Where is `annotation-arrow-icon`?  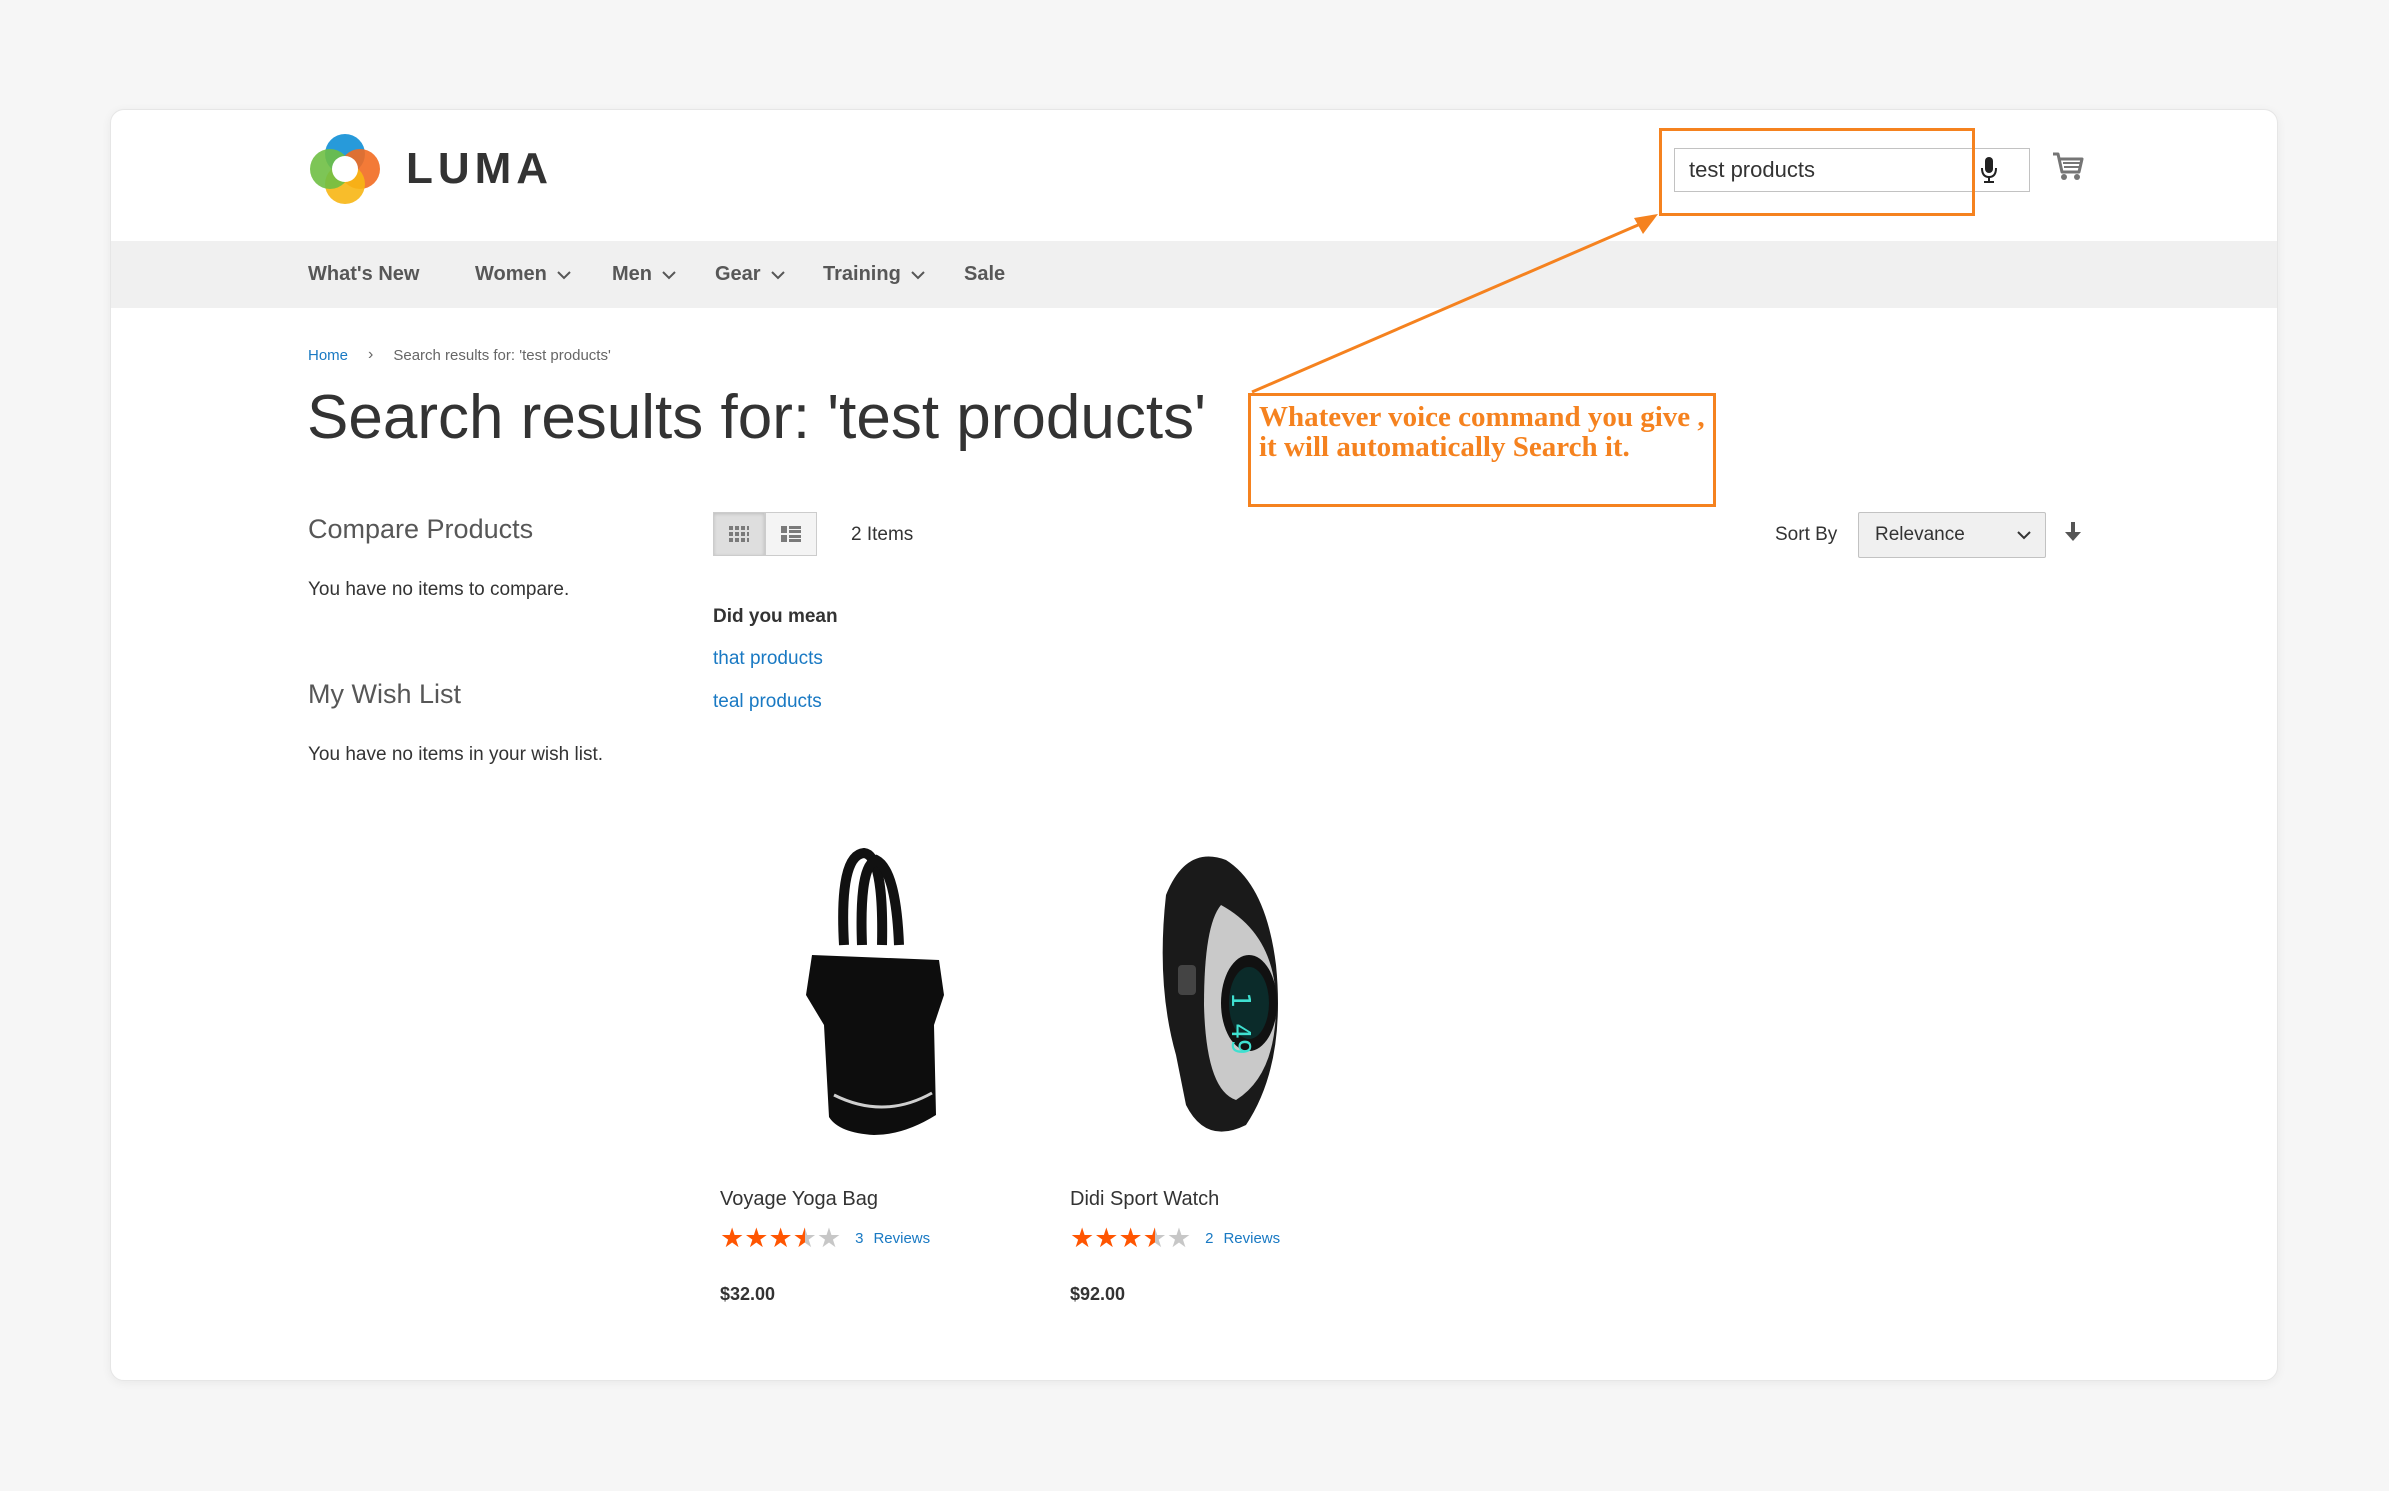 annotation-arrow-icon is located at coordinates (1454, 304).